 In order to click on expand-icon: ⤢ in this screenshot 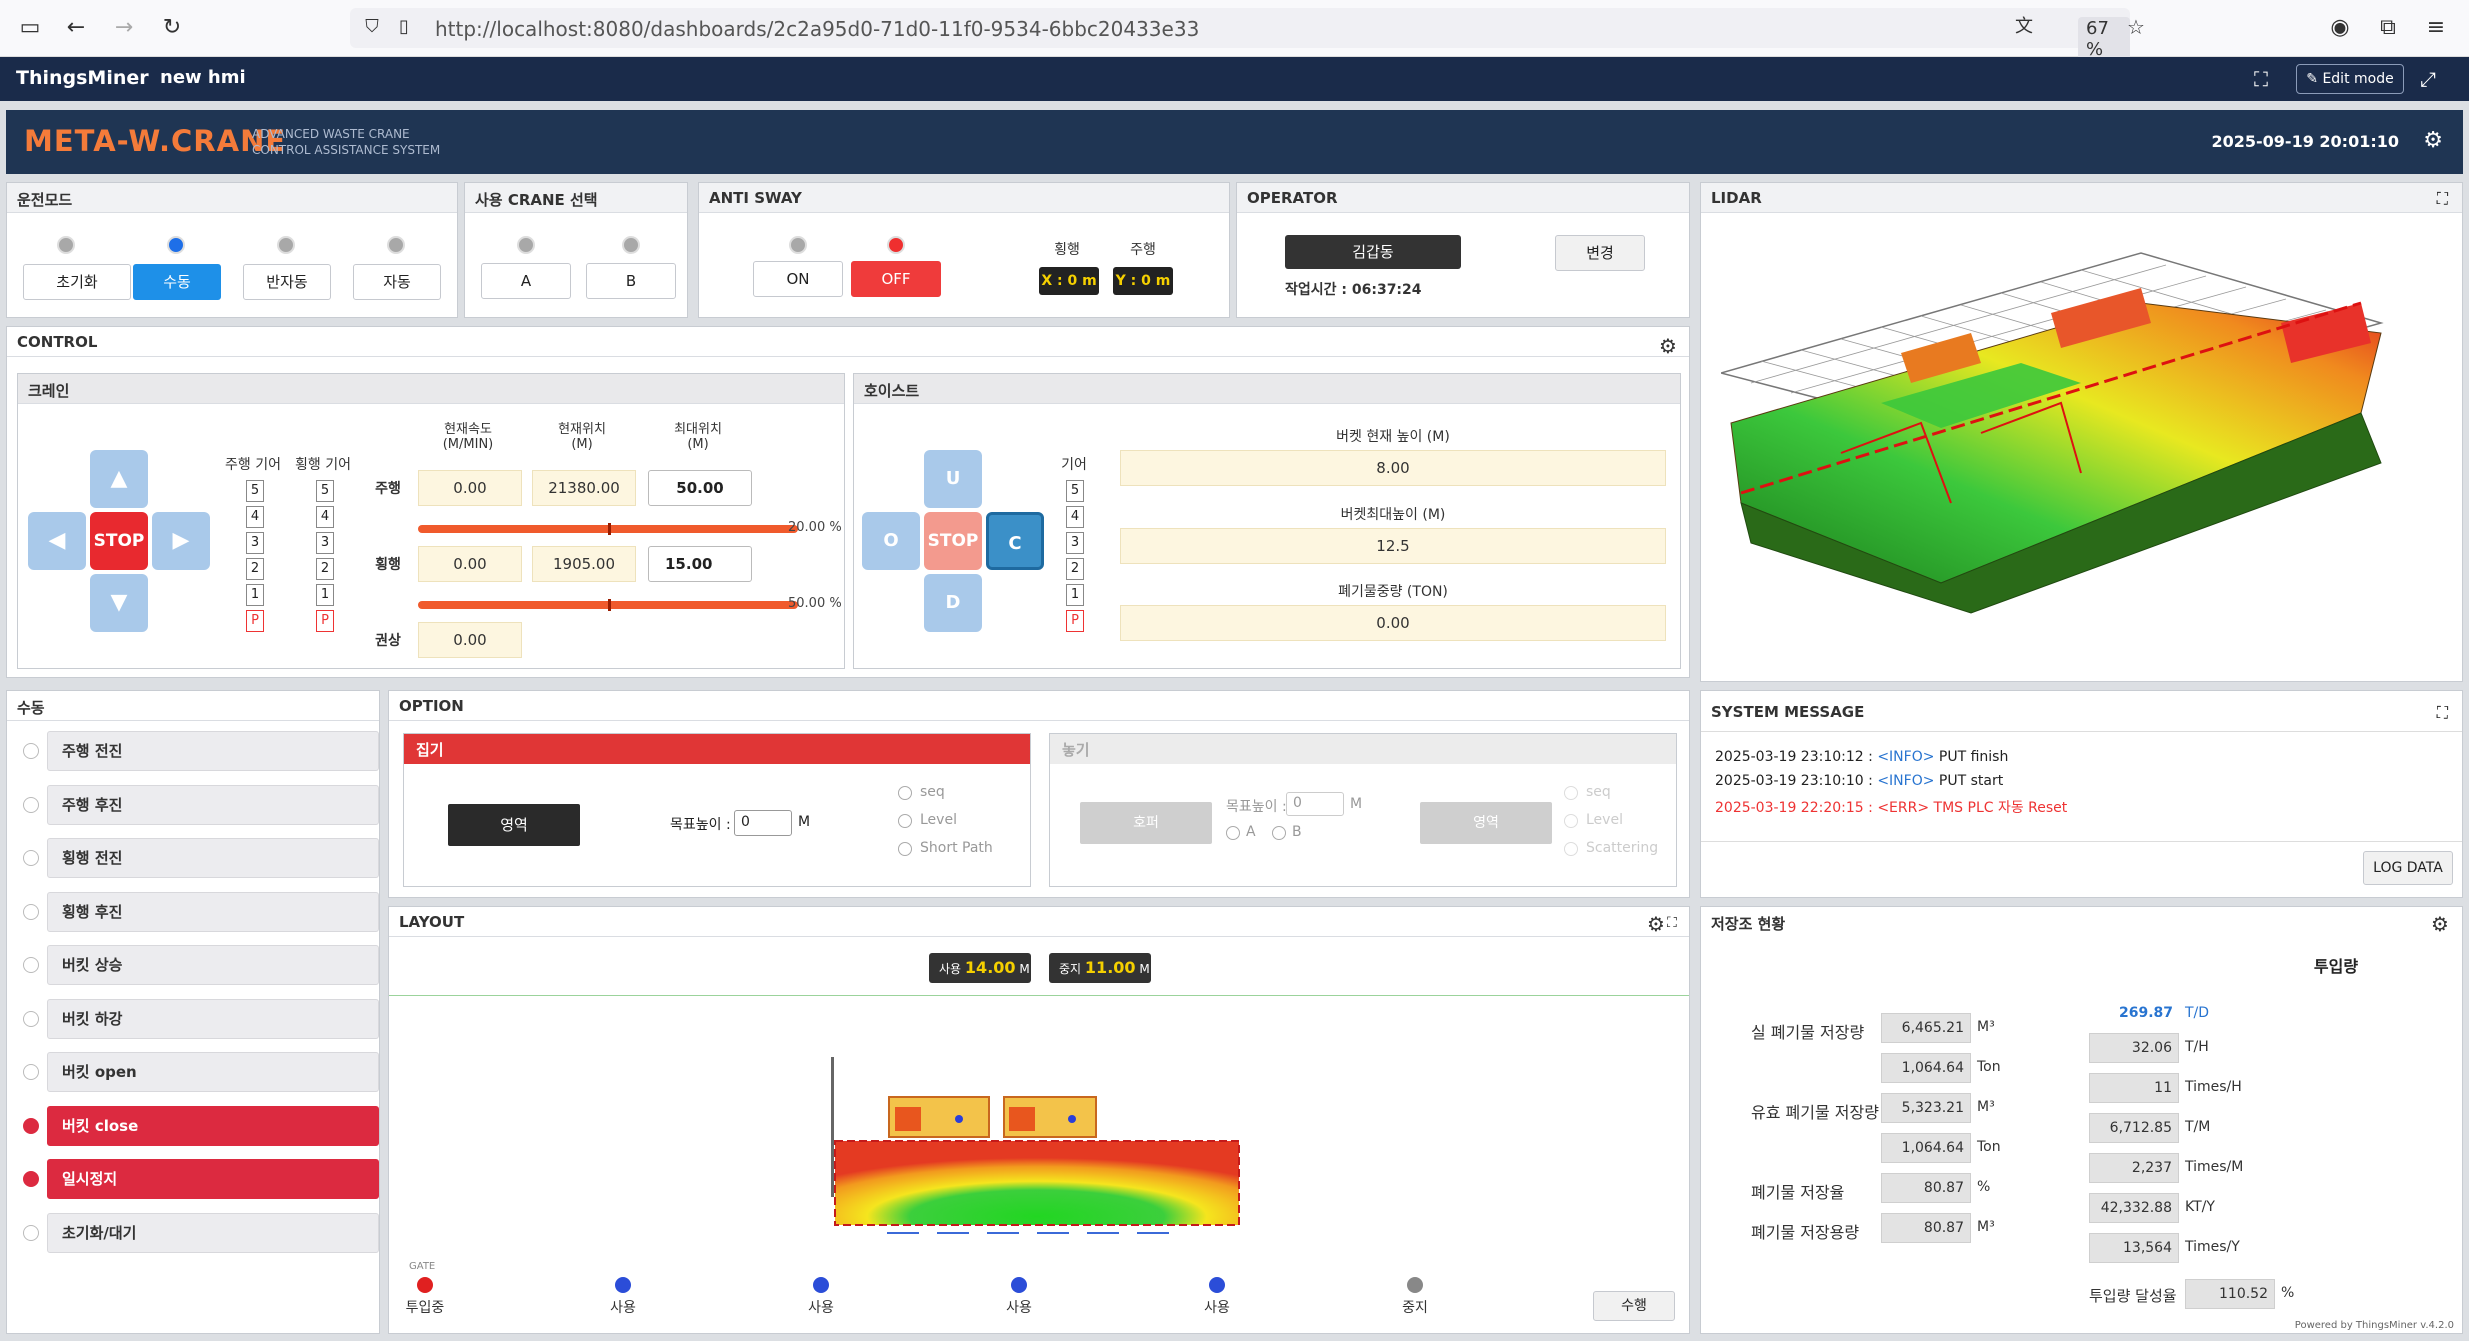, I will do `click(2428, 79)`.